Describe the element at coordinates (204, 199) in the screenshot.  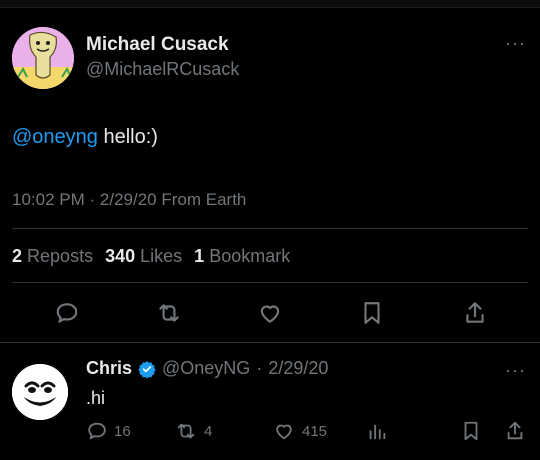
I see `tweet-source: From Earth` at that location.